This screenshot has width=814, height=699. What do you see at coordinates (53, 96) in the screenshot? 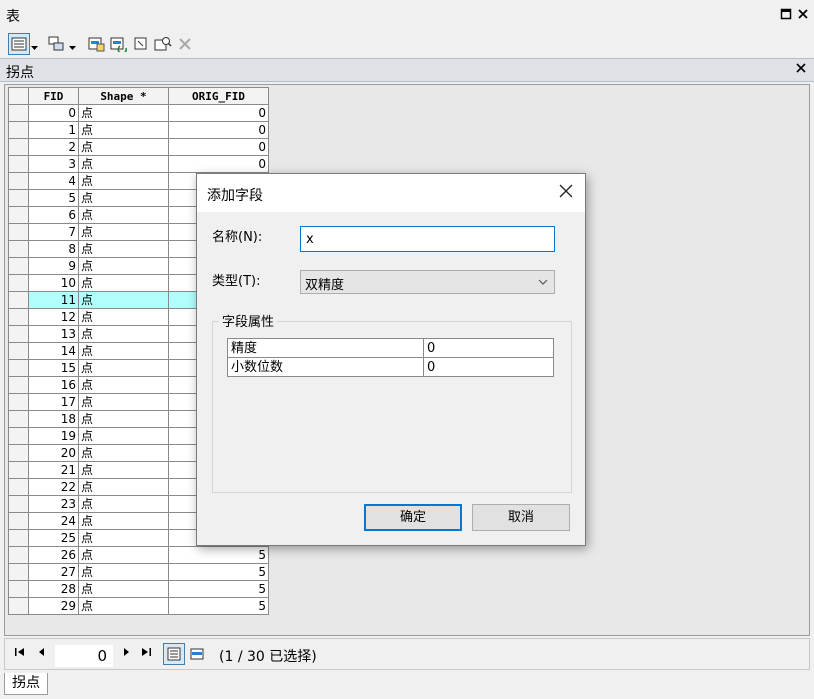
I see `column-header: FID` at bounding box center [53, 96].